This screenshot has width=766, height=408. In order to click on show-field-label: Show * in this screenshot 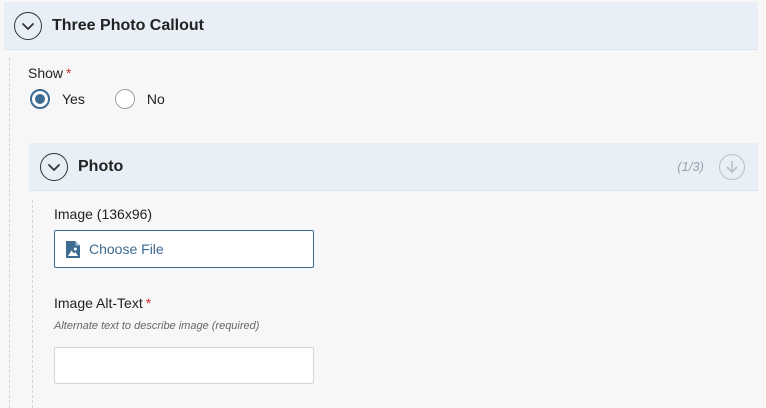, I will do `click(49, 73)`.